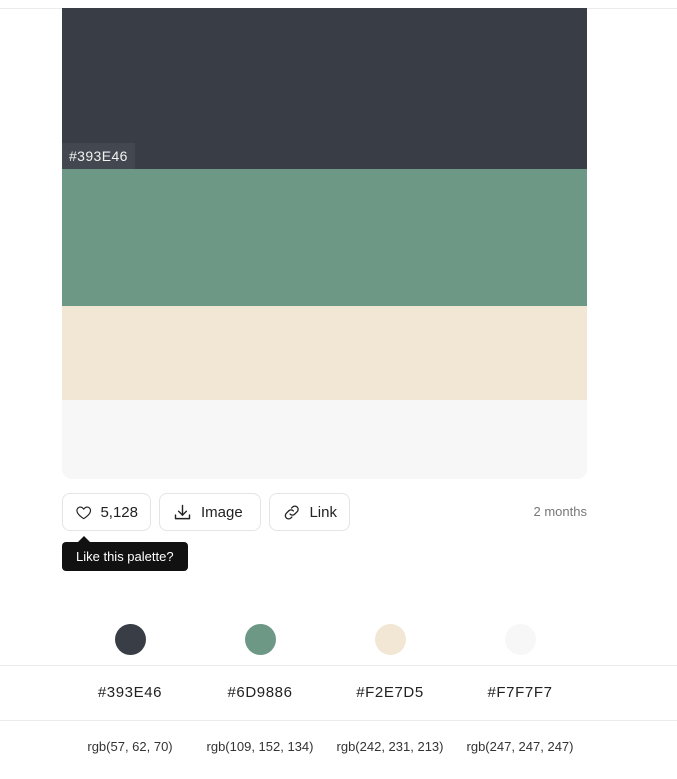 Image resolution: width=677 pixels, height=779 pixels. Describe the element at coordinates (98, 156) in the screenshot. I see `swatch-hex-label: #393E46` at that location.